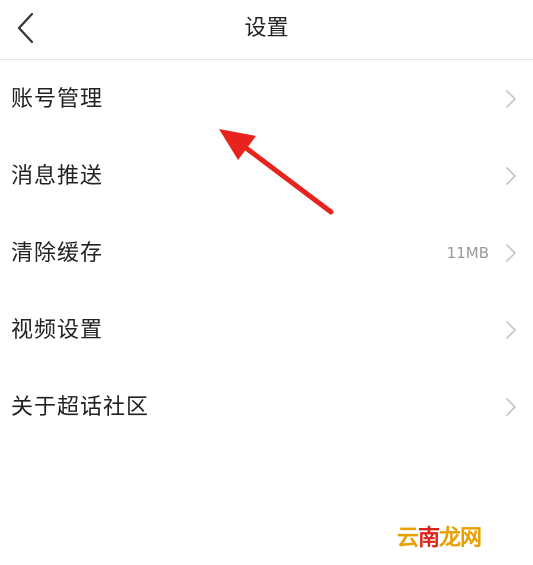 This screenshot has height=565, width=533. I want to click on menu-item-clear-cache: 清除缓存 11MB, so click(266, 253).